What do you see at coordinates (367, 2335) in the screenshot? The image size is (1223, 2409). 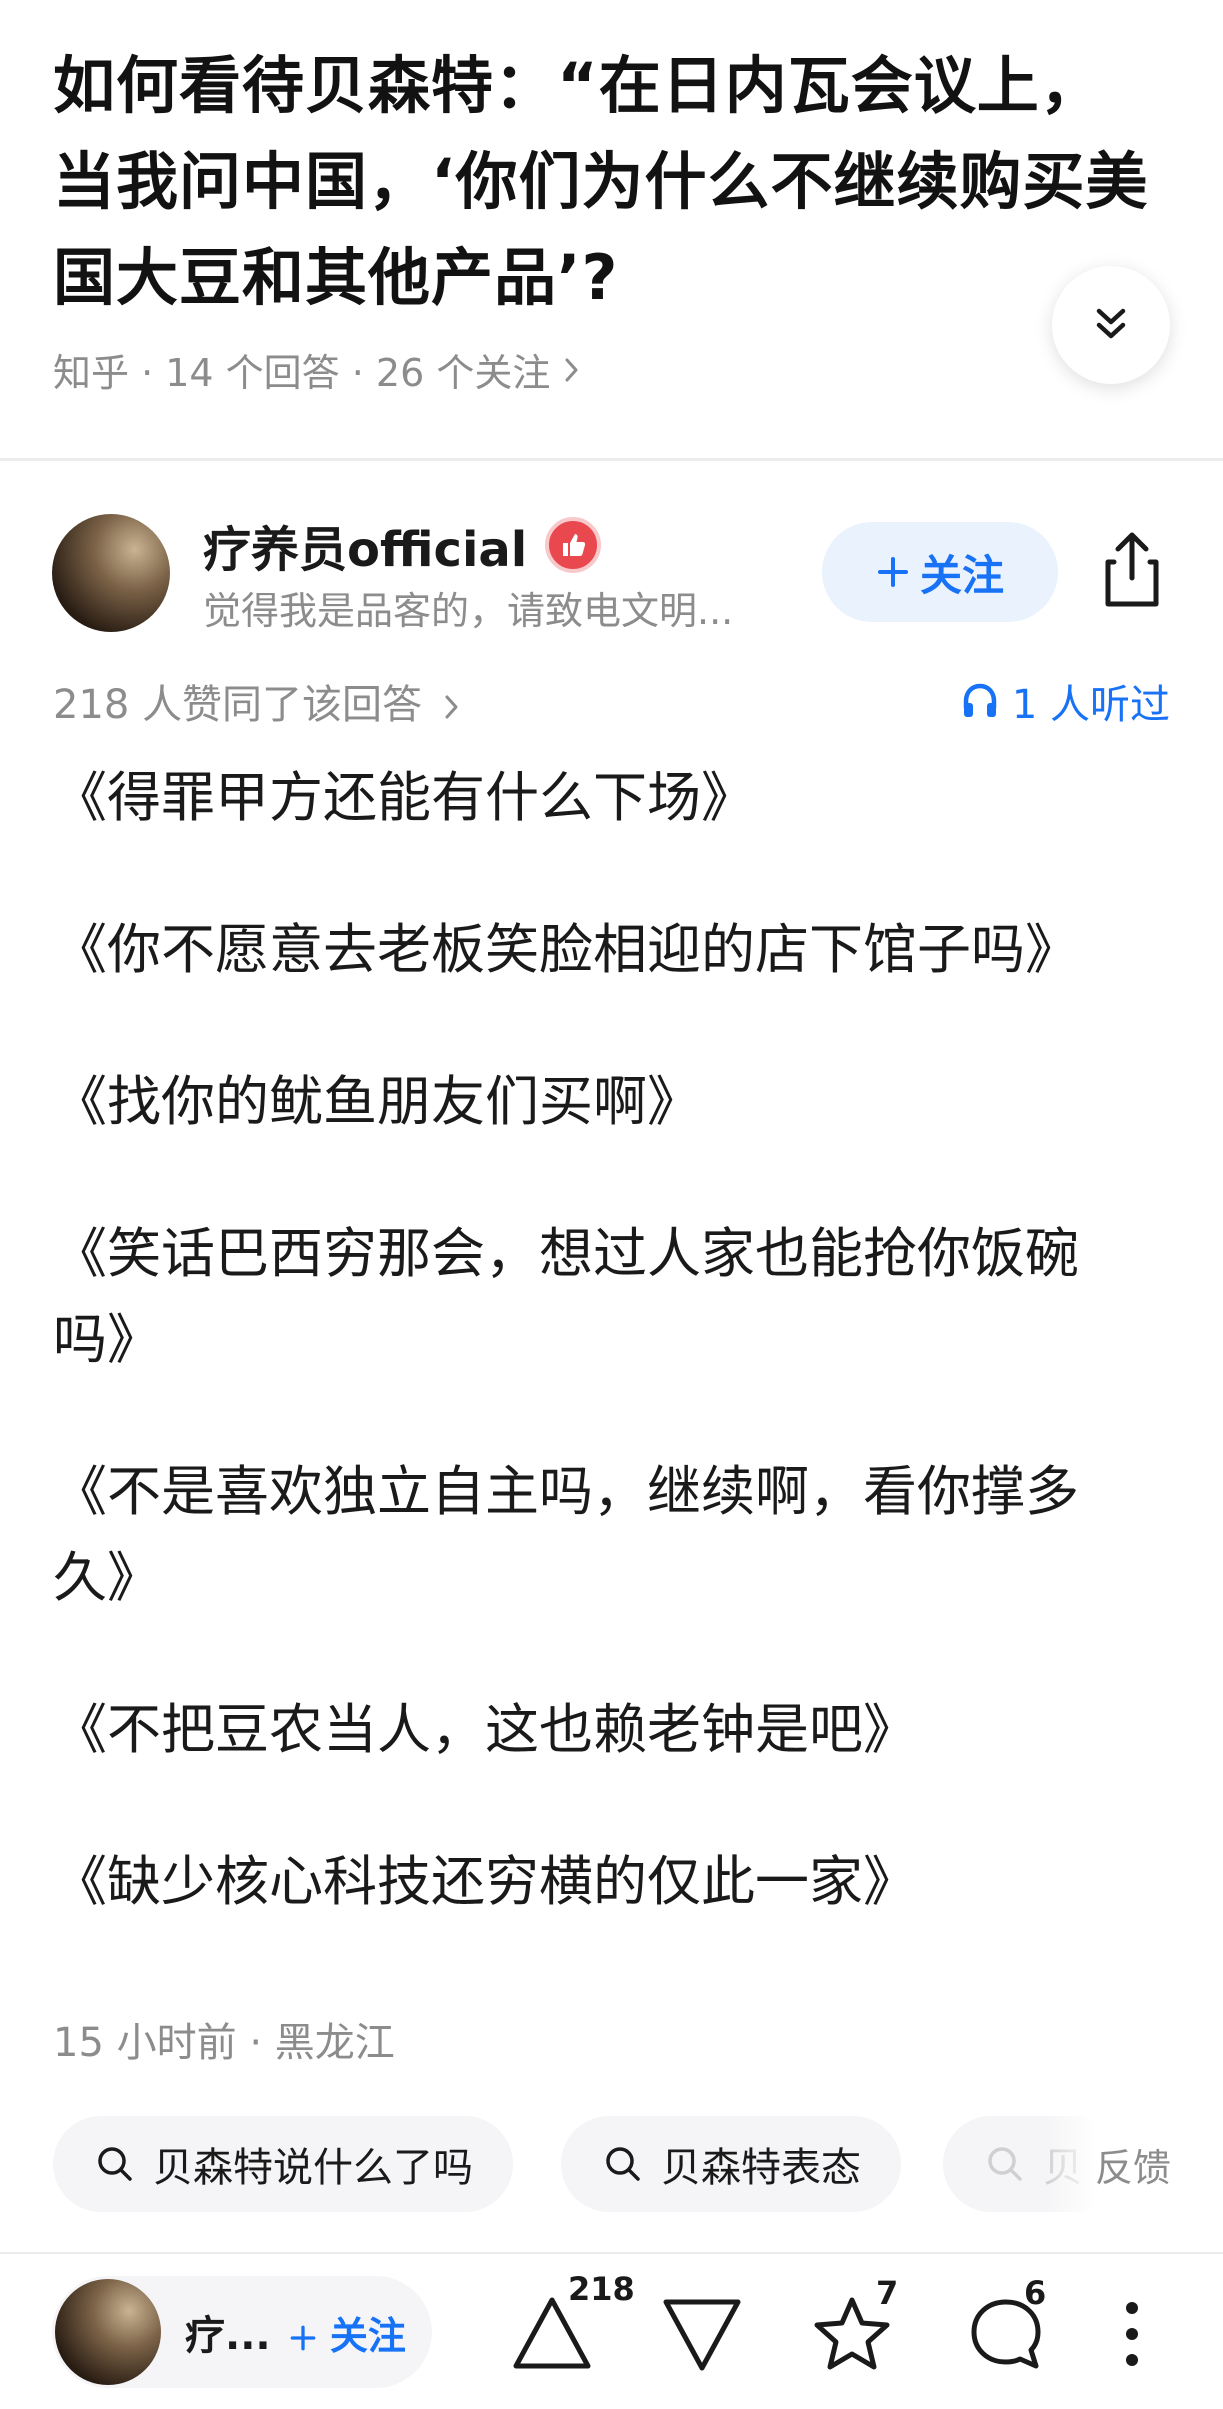 I see `mini-follow-label: 关注` at bounding box center [367, 2335].